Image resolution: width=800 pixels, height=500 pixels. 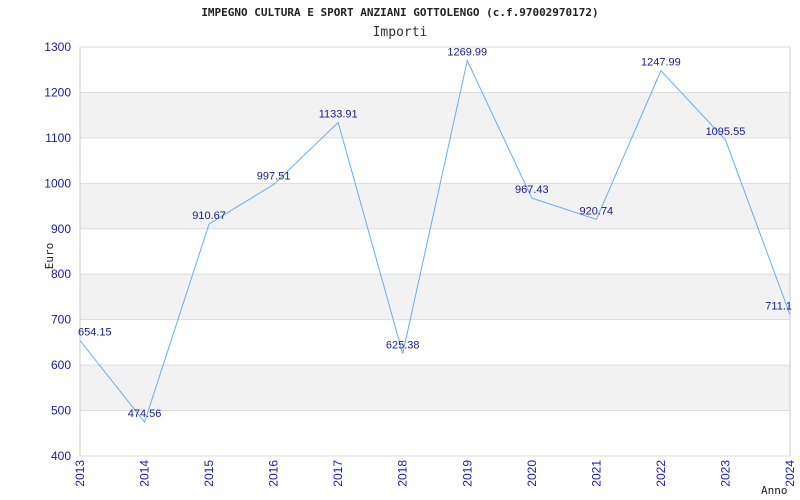 What do you see at coordinates (209, 216) in the screenshot?
I see `data-label: 910.67` at bounding box center [209, 216].